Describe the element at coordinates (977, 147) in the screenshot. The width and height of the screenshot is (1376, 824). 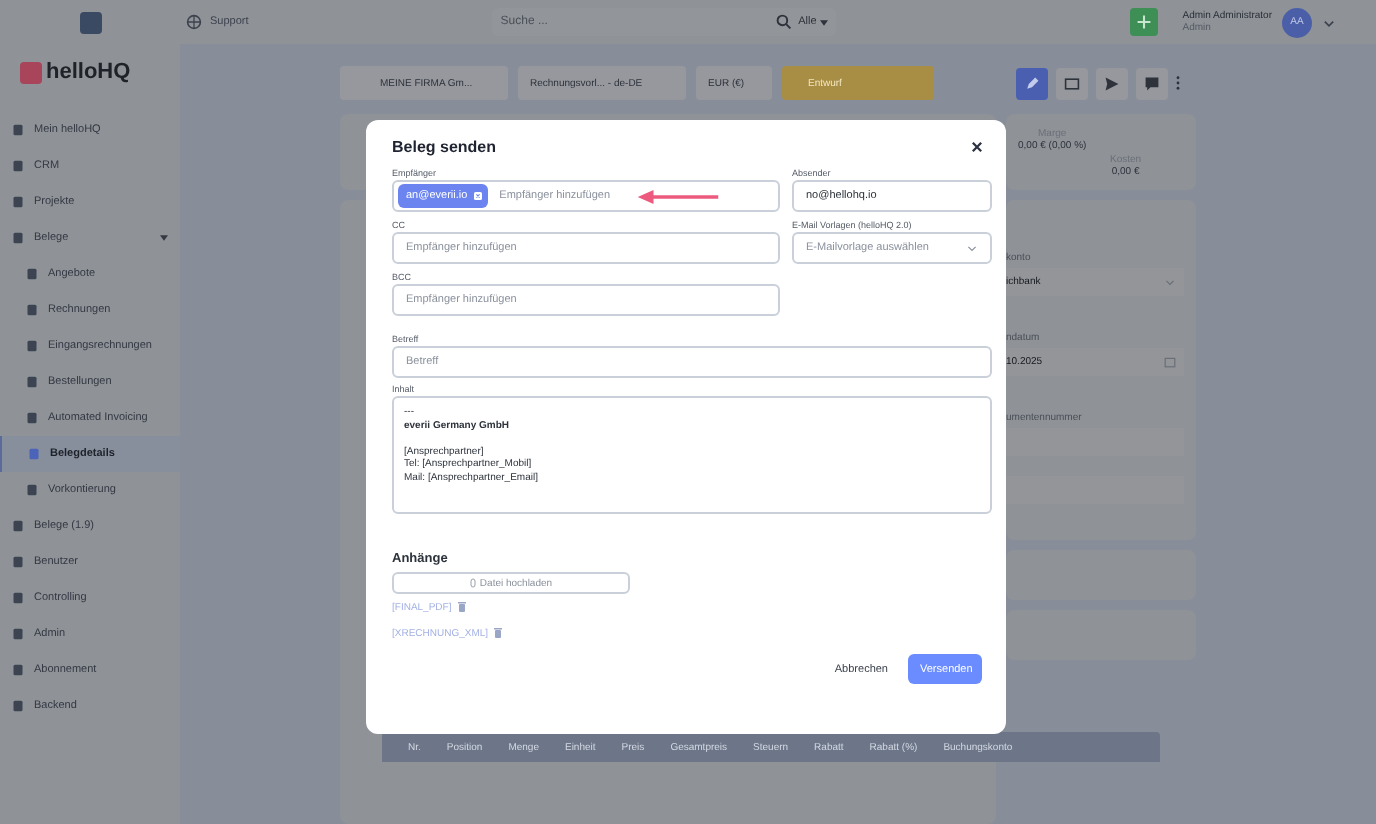
I see `close-icon` at that location.